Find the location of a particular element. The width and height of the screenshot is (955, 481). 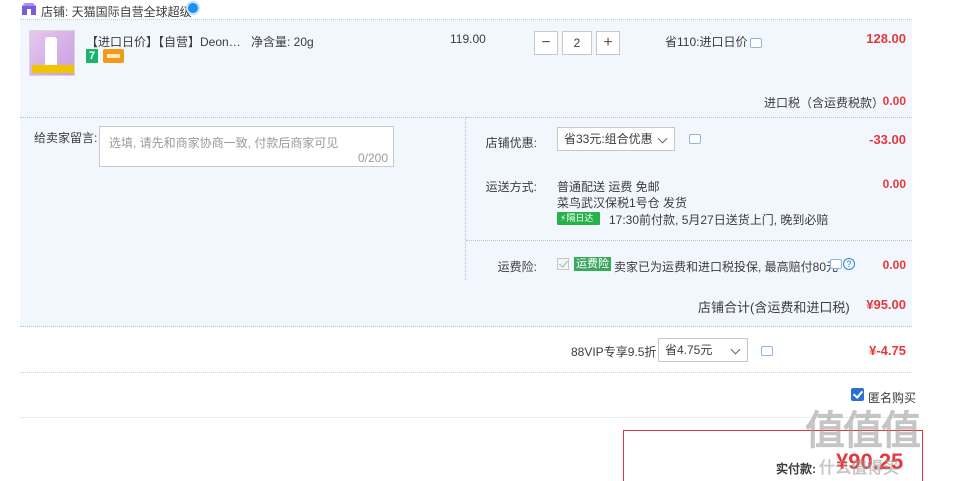

shipping-warehouse: 菜鸟武汉保税1号仓 发货 is located at coordinates (622, 203).